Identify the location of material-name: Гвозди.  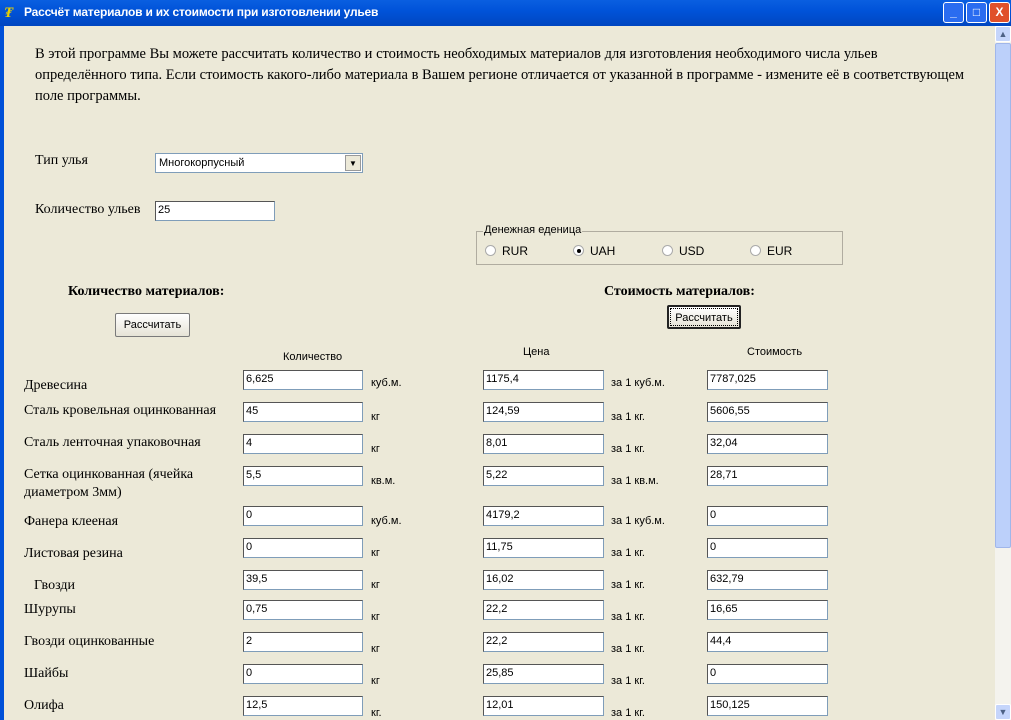
(54, 585).